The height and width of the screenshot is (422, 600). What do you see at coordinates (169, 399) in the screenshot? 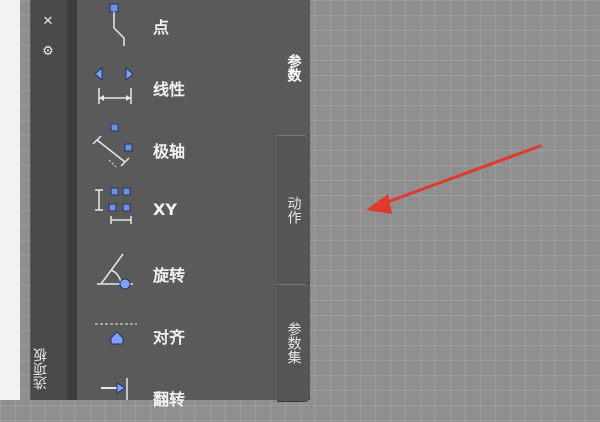
I see `tool-label: 翻转` at bounding box center [169, 399].